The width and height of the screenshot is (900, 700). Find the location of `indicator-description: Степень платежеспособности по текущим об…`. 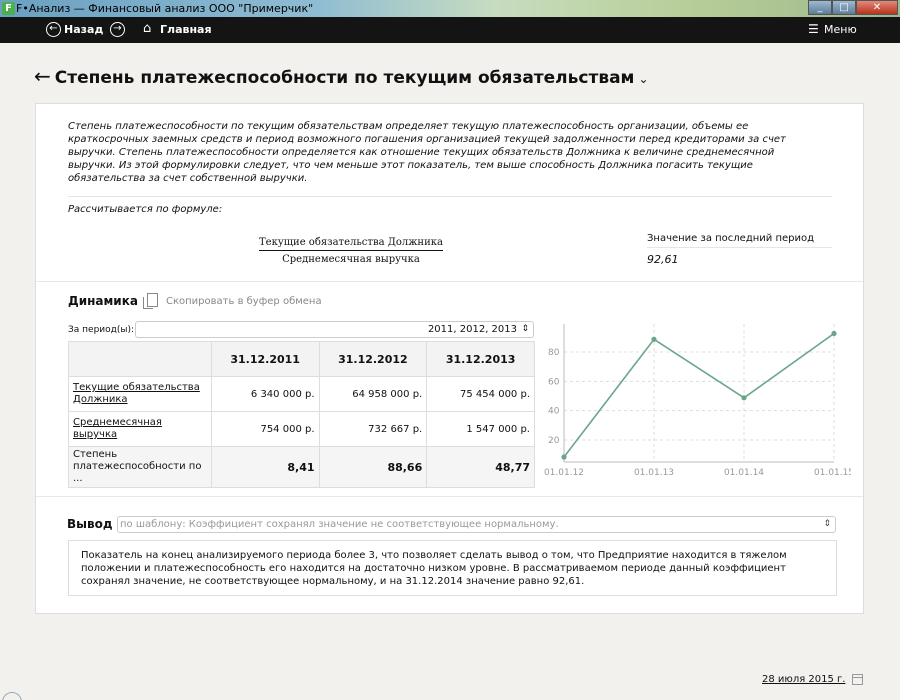

indicator-description: Степень платежеспособности по текущим об… is located at coordinates (427, 152).